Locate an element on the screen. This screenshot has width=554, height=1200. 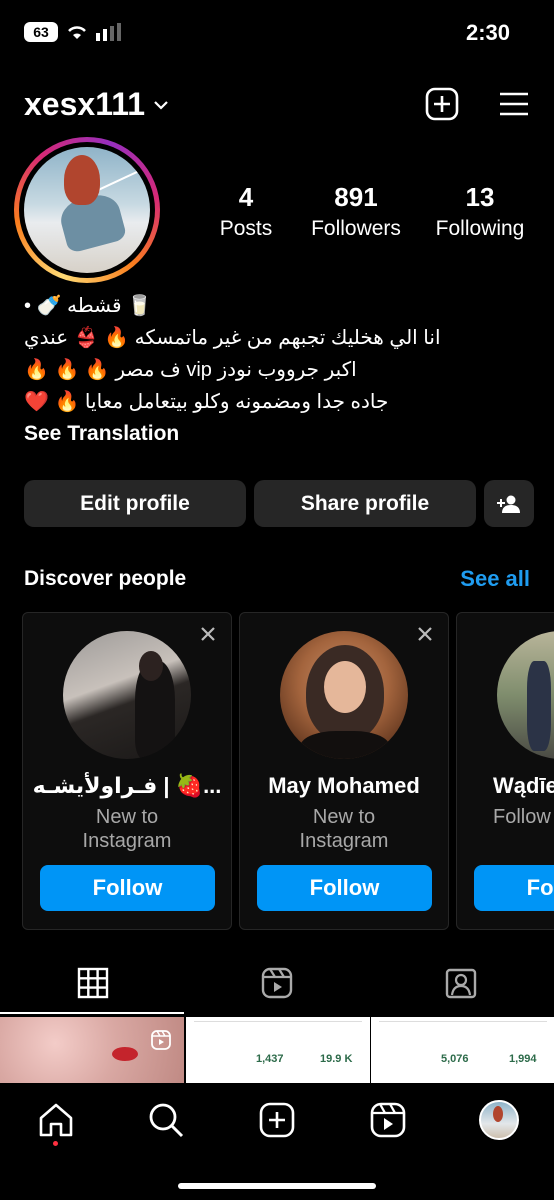
reel-badge-icon is located at coordinates (161, 1040).